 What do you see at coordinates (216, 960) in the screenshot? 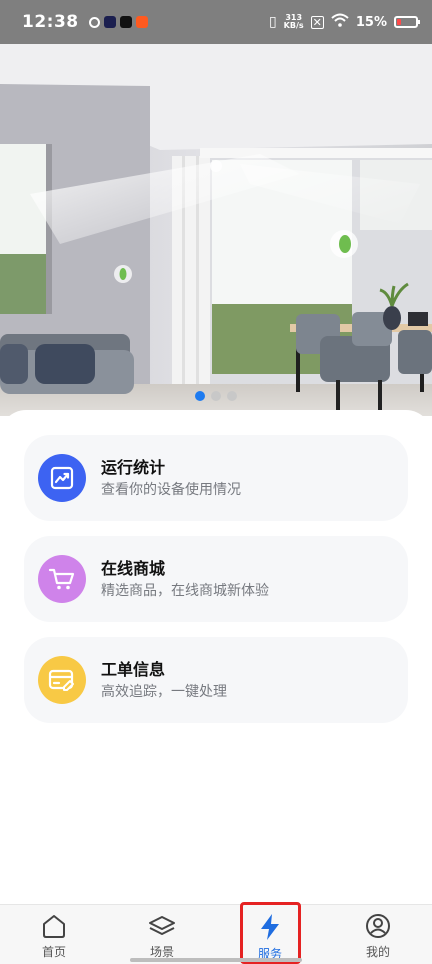
I see `home-indicator` at bounding box center [216, 960].